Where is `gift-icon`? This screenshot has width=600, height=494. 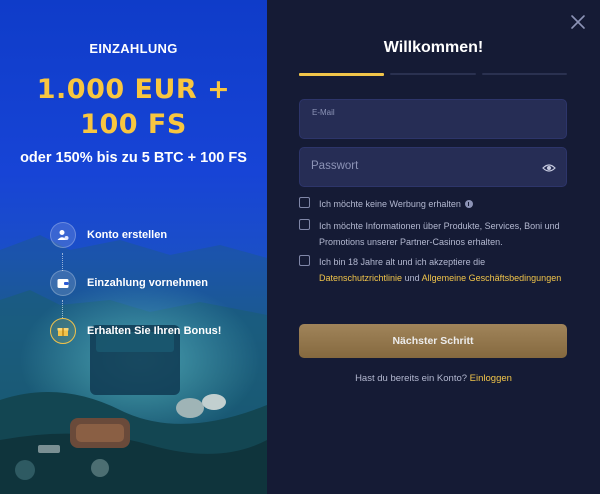 gift-icon is located at coordinates (63, 331).